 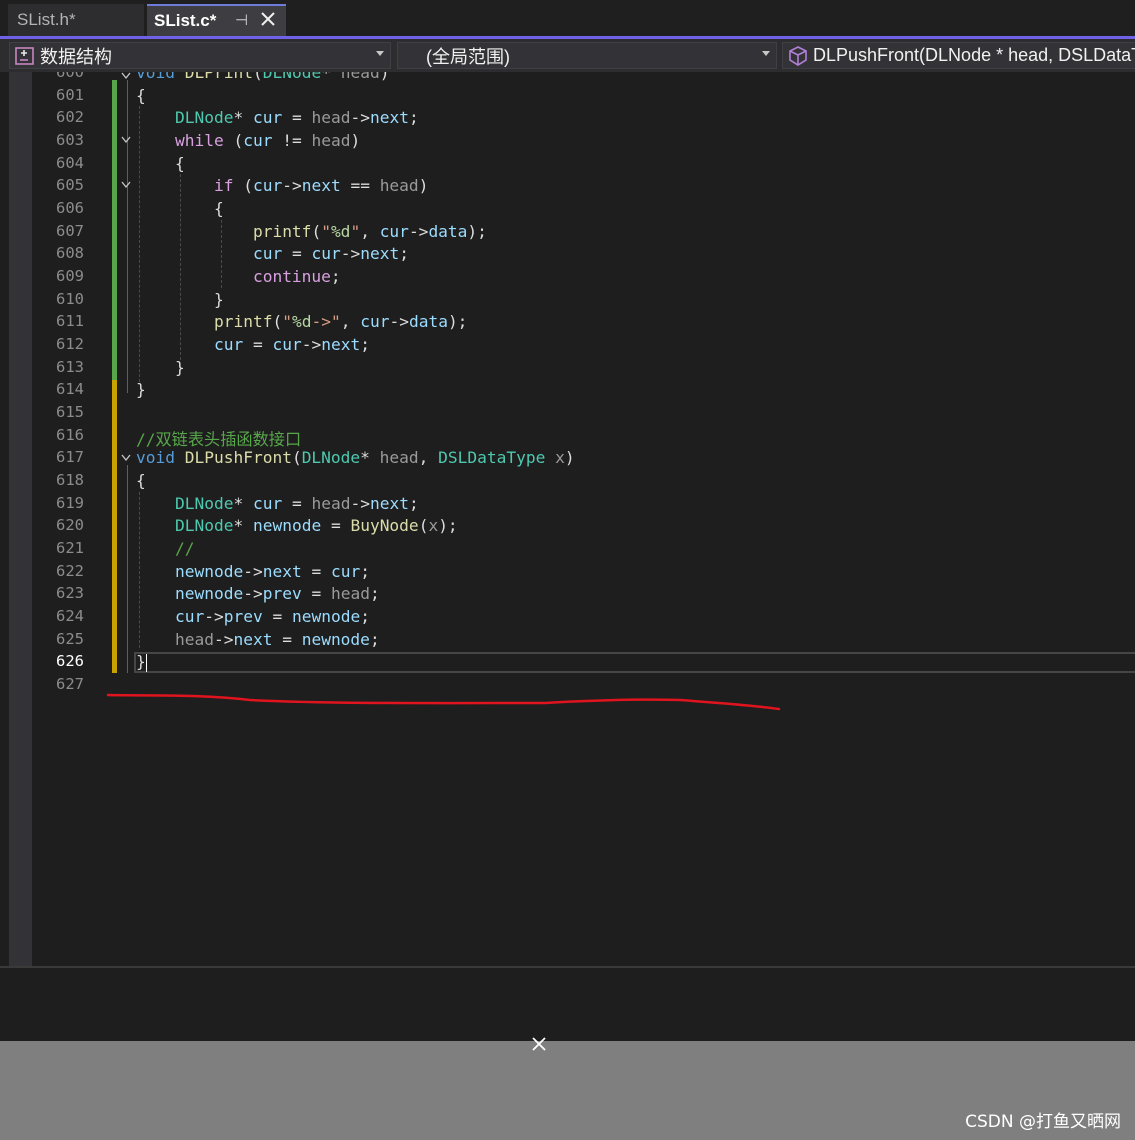 What do you see at coordinates (567, 1088) in the screenshot?
I see `overlay-bar: CSDN @打鱼又晒网` at bounding box center [567, 1088].